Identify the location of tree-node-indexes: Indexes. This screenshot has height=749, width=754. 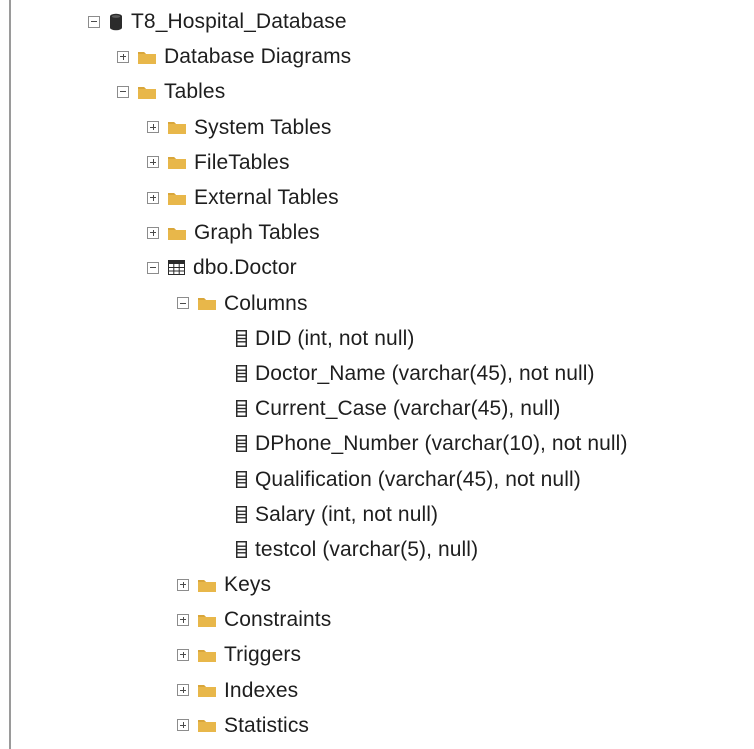
(377, 690).